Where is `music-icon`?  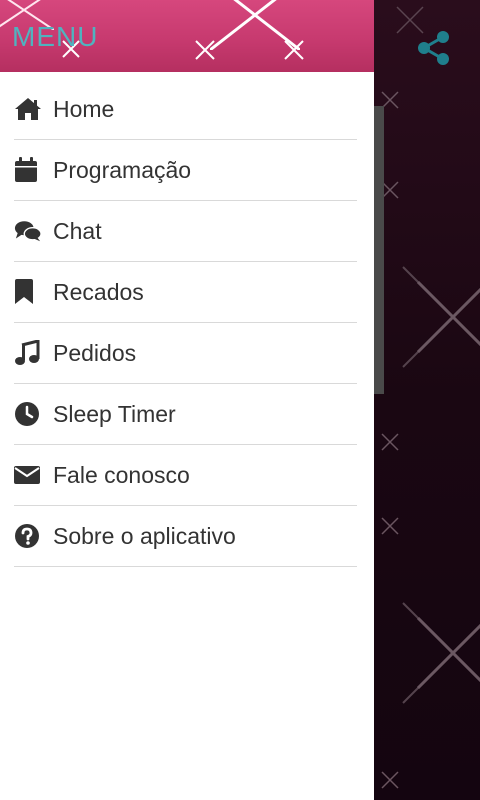 music-icon is located at coordinates (28, 353).